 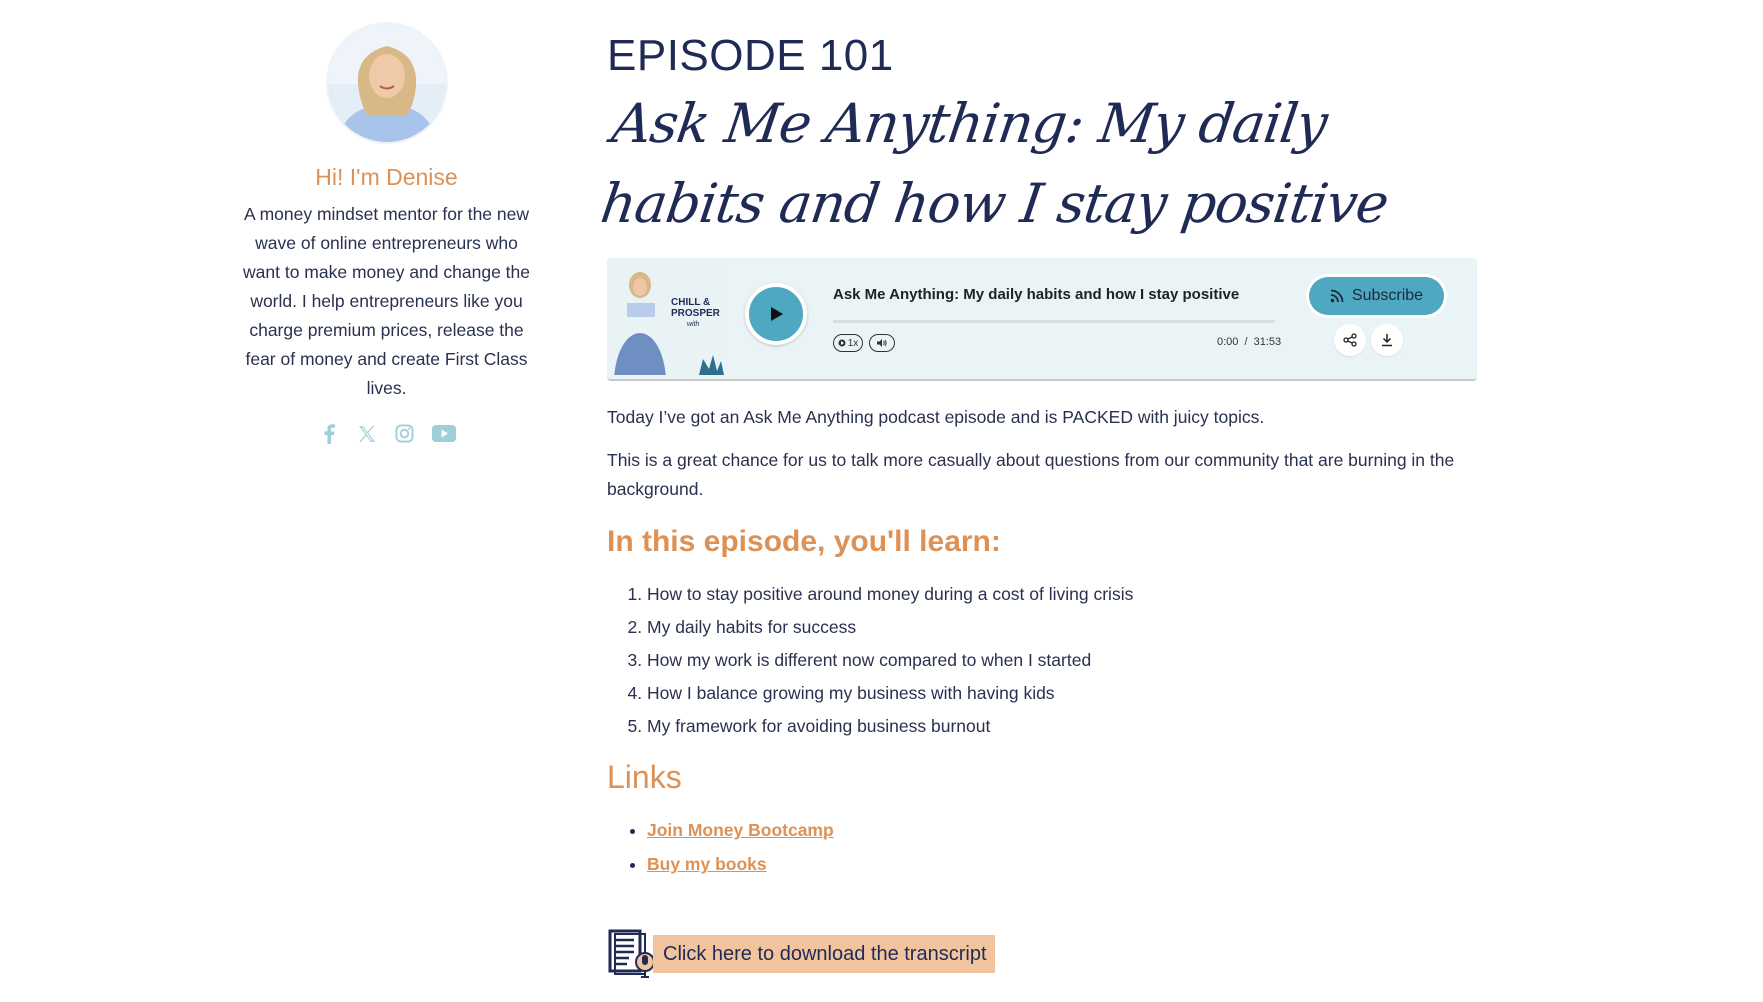 I want to click on links-list: Join Money Bootcamp Buy my books, so click(x=1042, y=847).